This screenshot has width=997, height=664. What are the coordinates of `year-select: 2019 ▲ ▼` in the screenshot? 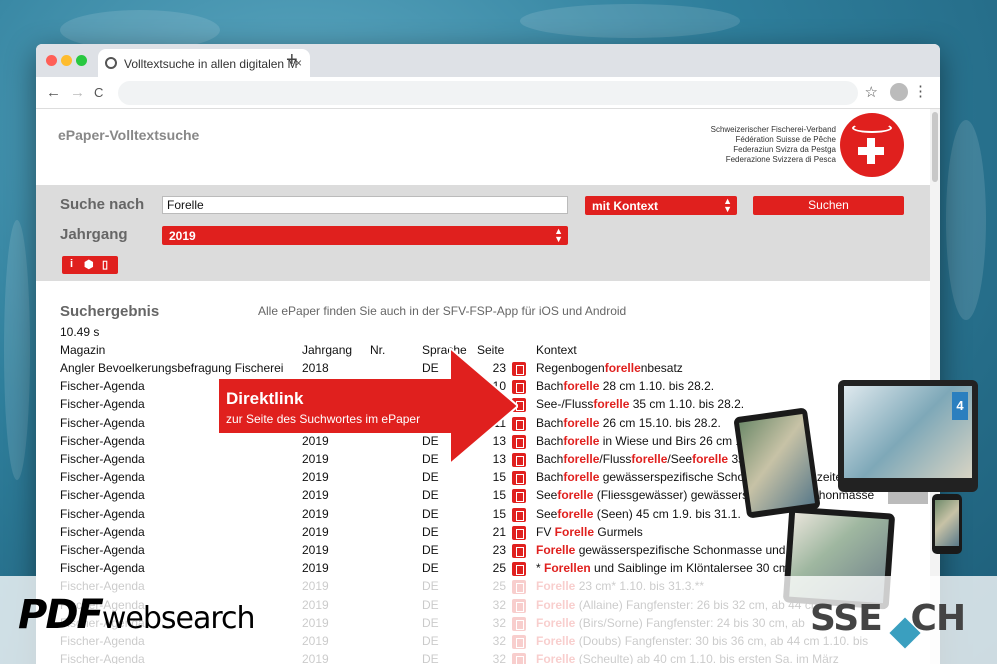 It's located at (365, 235).